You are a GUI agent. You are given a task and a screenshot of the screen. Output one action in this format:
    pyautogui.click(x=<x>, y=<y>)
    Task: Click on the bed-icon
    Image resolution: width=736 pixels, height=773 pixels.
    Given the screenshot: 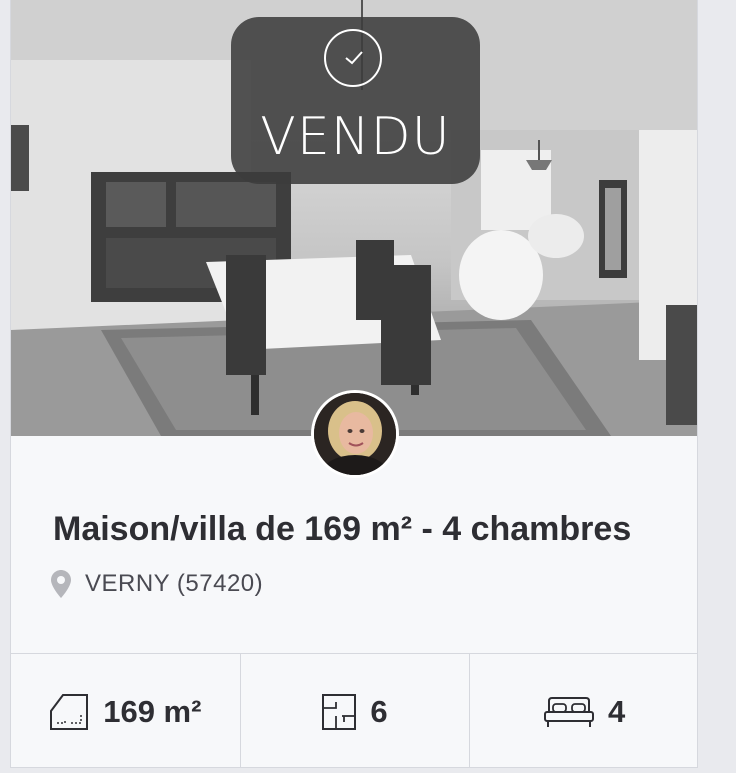 What is the action you would take?
    pyautogui.click(x=569, y=711)
    